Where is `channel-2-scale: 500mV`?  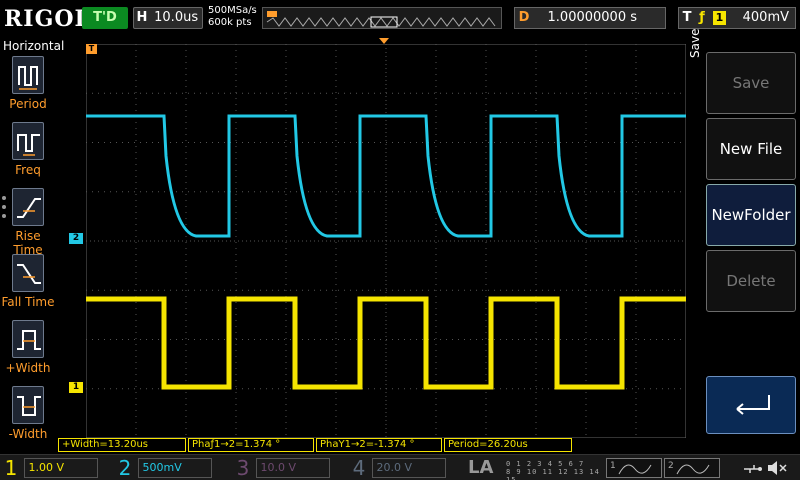 channel-2-scale: 500mV is located at coordinates (174, 468).